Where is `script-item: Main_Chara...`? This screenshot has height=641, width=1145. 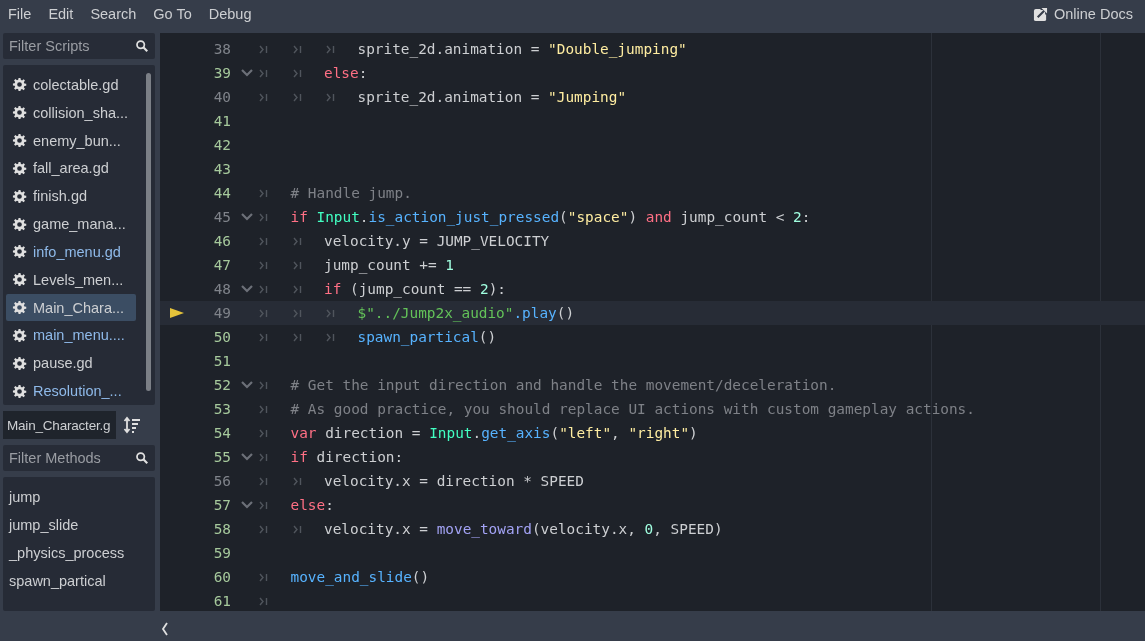
script-item: Main_Chara... is located at coordinates (71, 307).